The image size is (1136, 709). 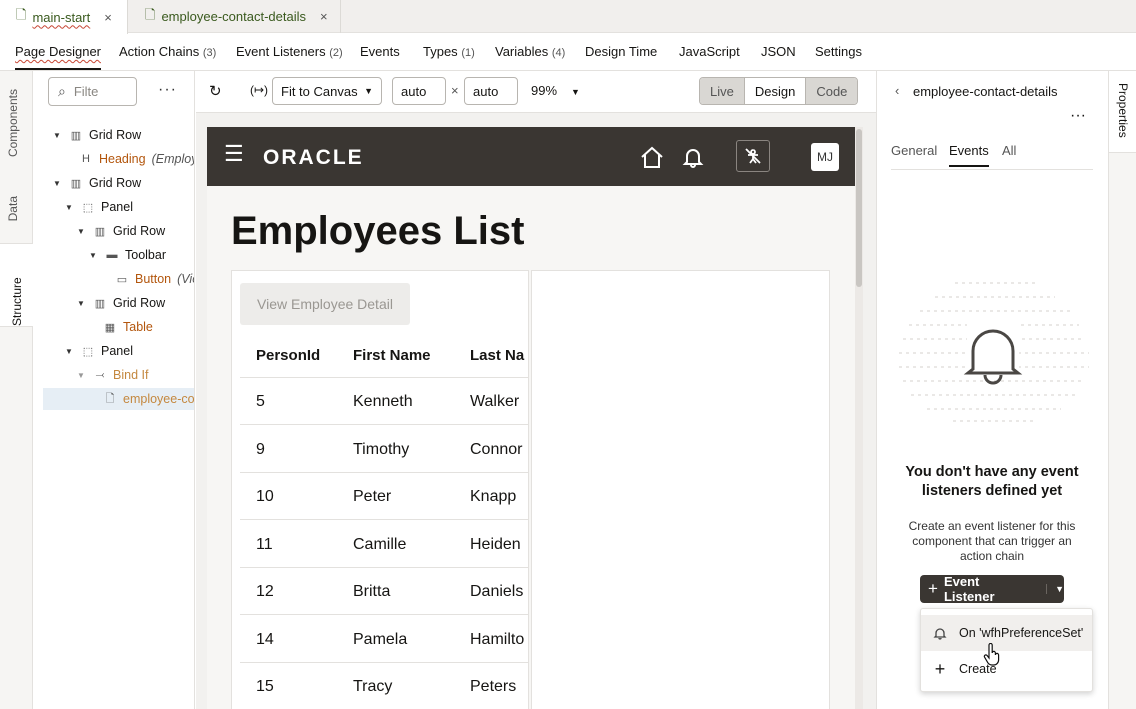 What do you see at coordinates (62, 91) in the screenshot?
I see `search-icon: ⌕` at bounding box center [62, 91].